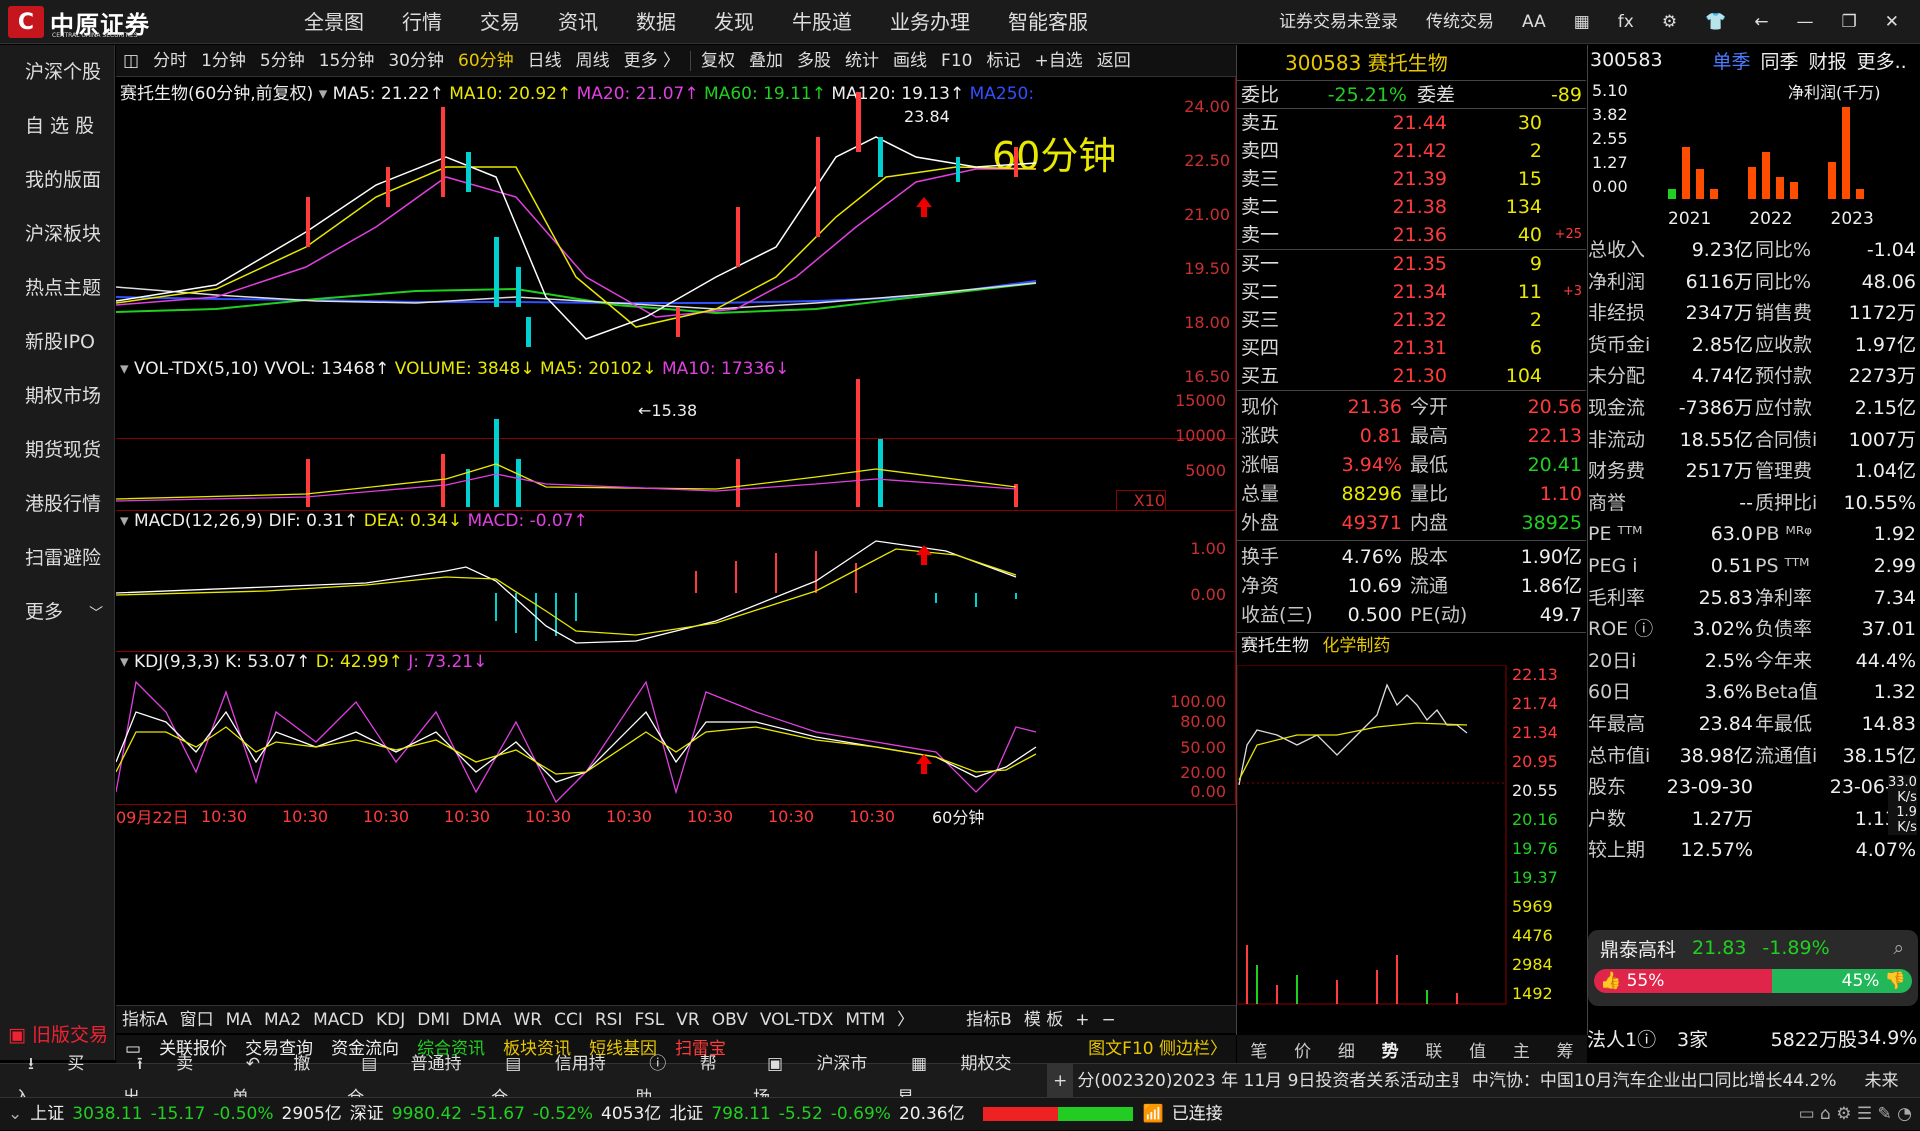 The width and height of the screenshot is (1920, 1131). What do you see at coordinates (57, 558) in the screenshot?
I see `sidebar-item-risk: 扫雷避险` at bounding box center [57, 558].